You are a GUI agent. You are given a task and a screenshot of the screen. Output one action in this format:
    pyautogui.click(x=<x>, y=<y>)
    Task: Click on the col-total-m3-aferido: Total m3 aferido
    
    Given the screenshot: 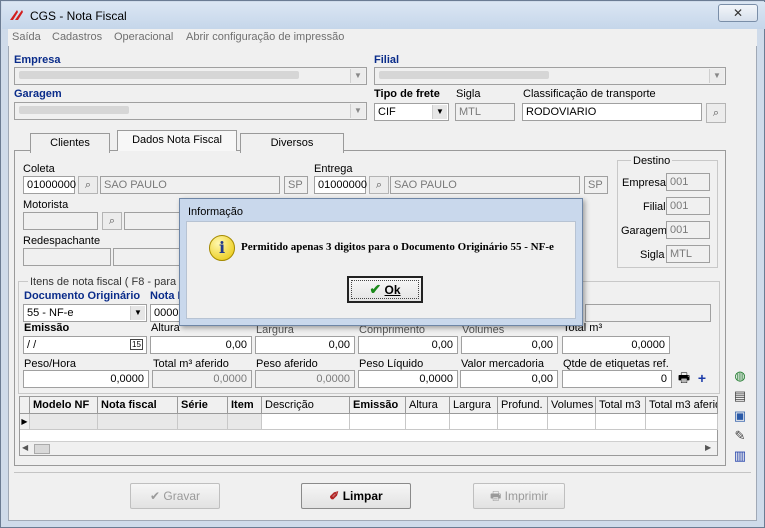 What is the action you would take?
    pyautogui.click(x=682, y=405)
    